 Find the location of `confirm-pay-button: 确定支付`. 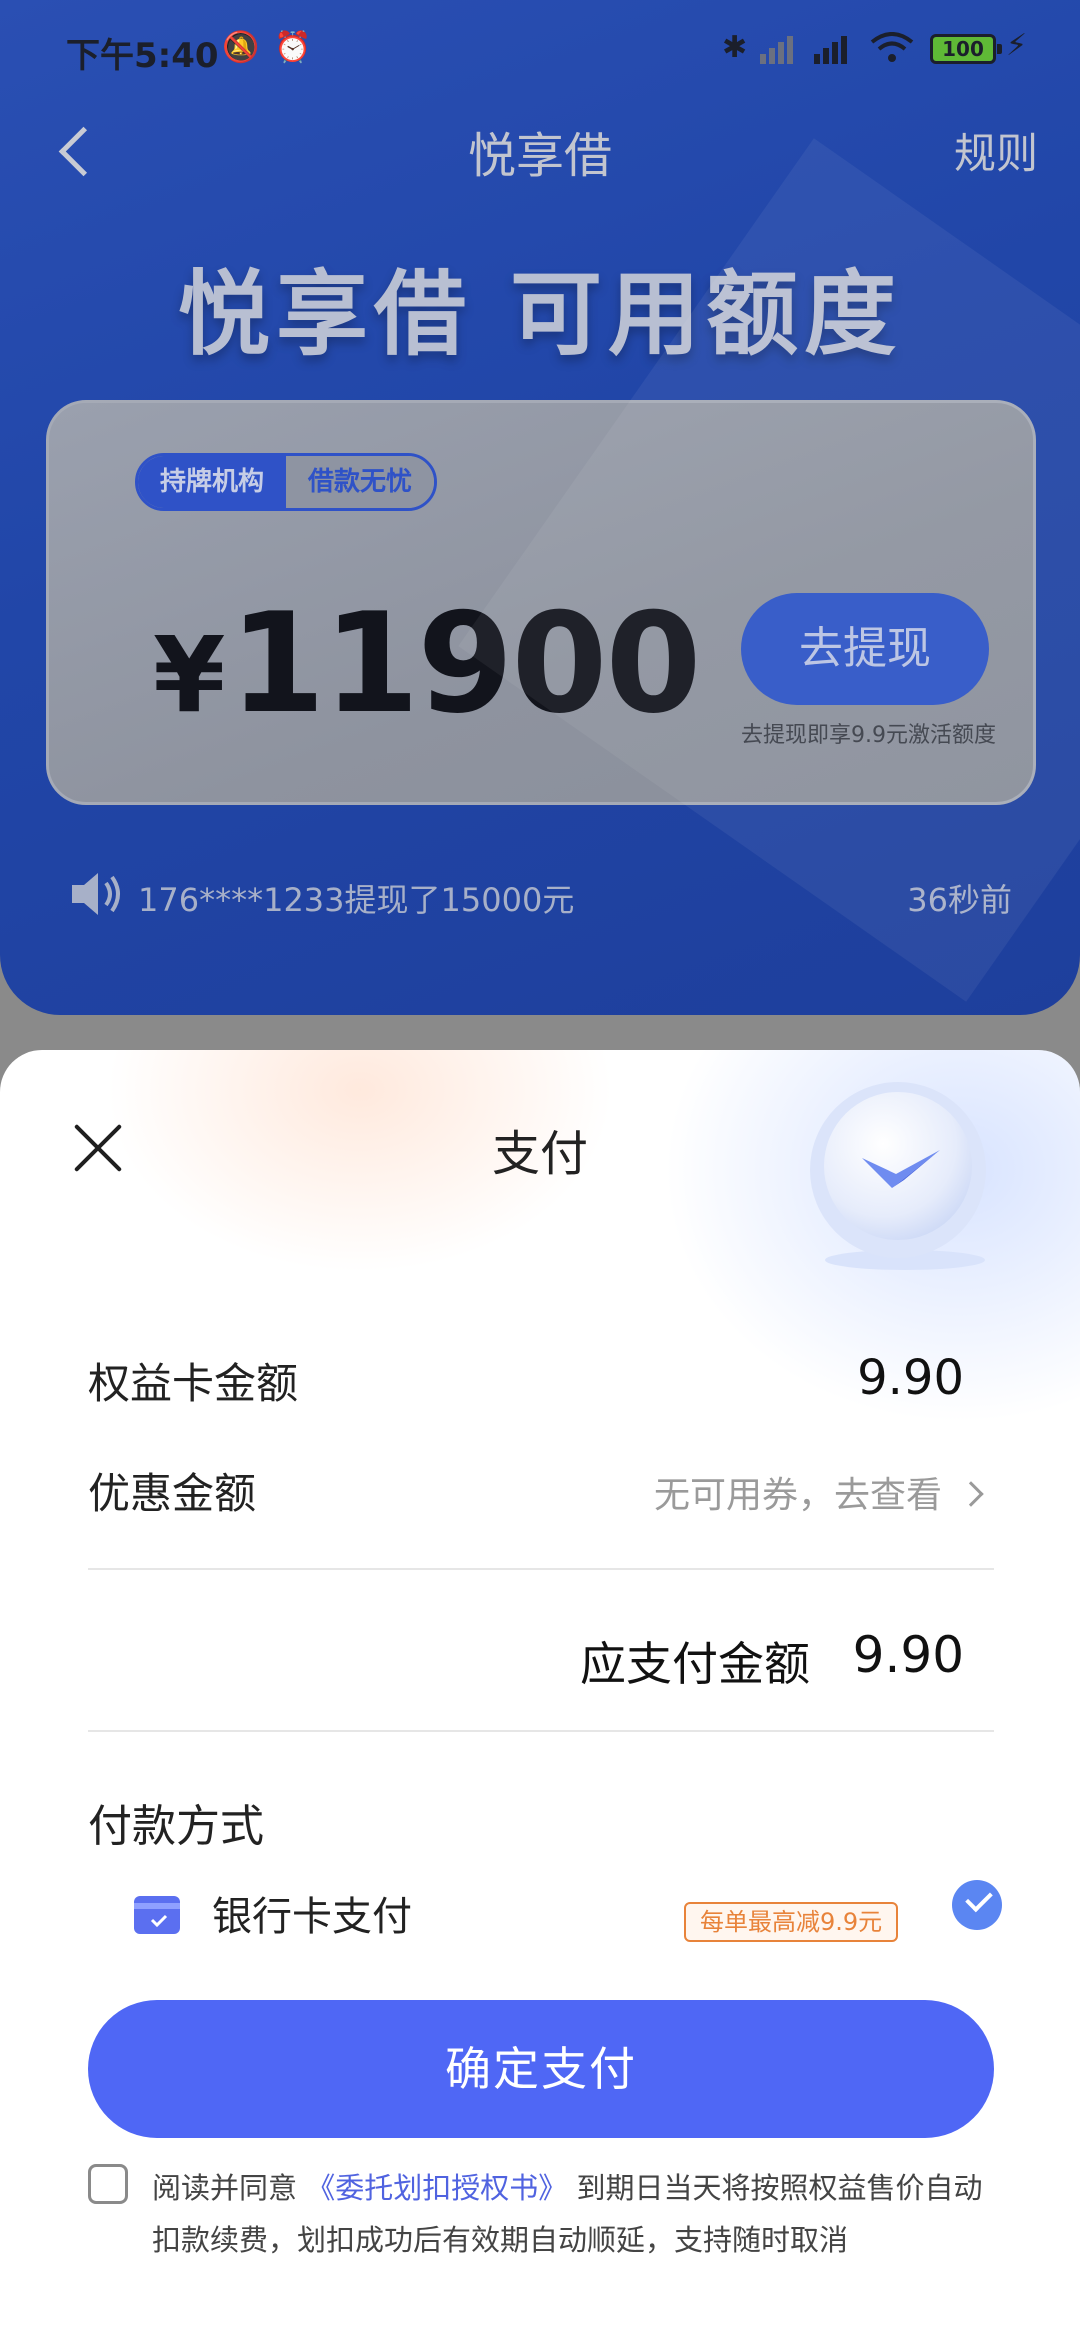

confirm-pay-button: 确定支付 is located at coordinates (541, 2069).